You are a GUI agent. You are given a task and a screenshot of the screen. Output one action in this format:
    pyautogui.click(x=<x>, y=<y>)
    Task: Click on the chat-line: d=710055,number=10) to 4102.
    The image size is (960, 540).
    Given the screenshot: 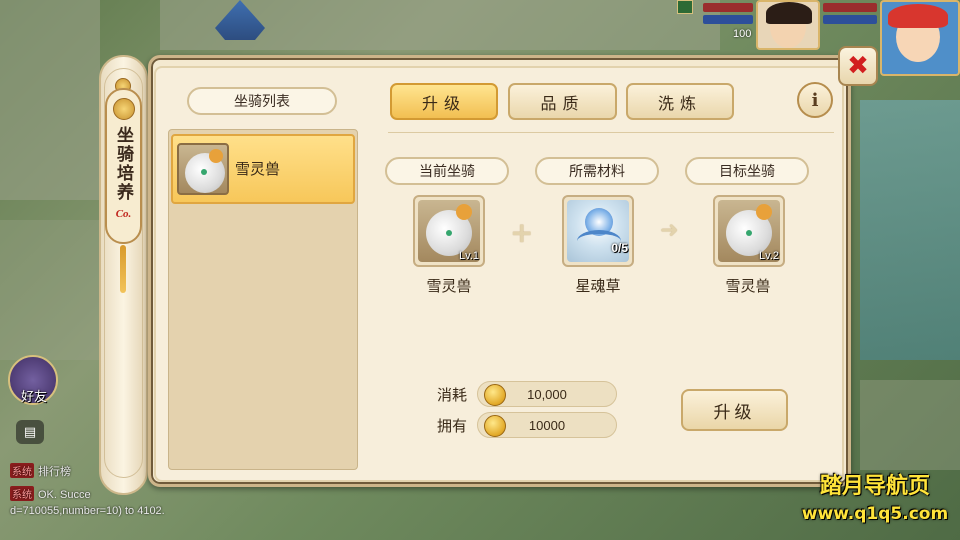 What is the action you would take?
    pyautogui.click(x=87, y=511)
    